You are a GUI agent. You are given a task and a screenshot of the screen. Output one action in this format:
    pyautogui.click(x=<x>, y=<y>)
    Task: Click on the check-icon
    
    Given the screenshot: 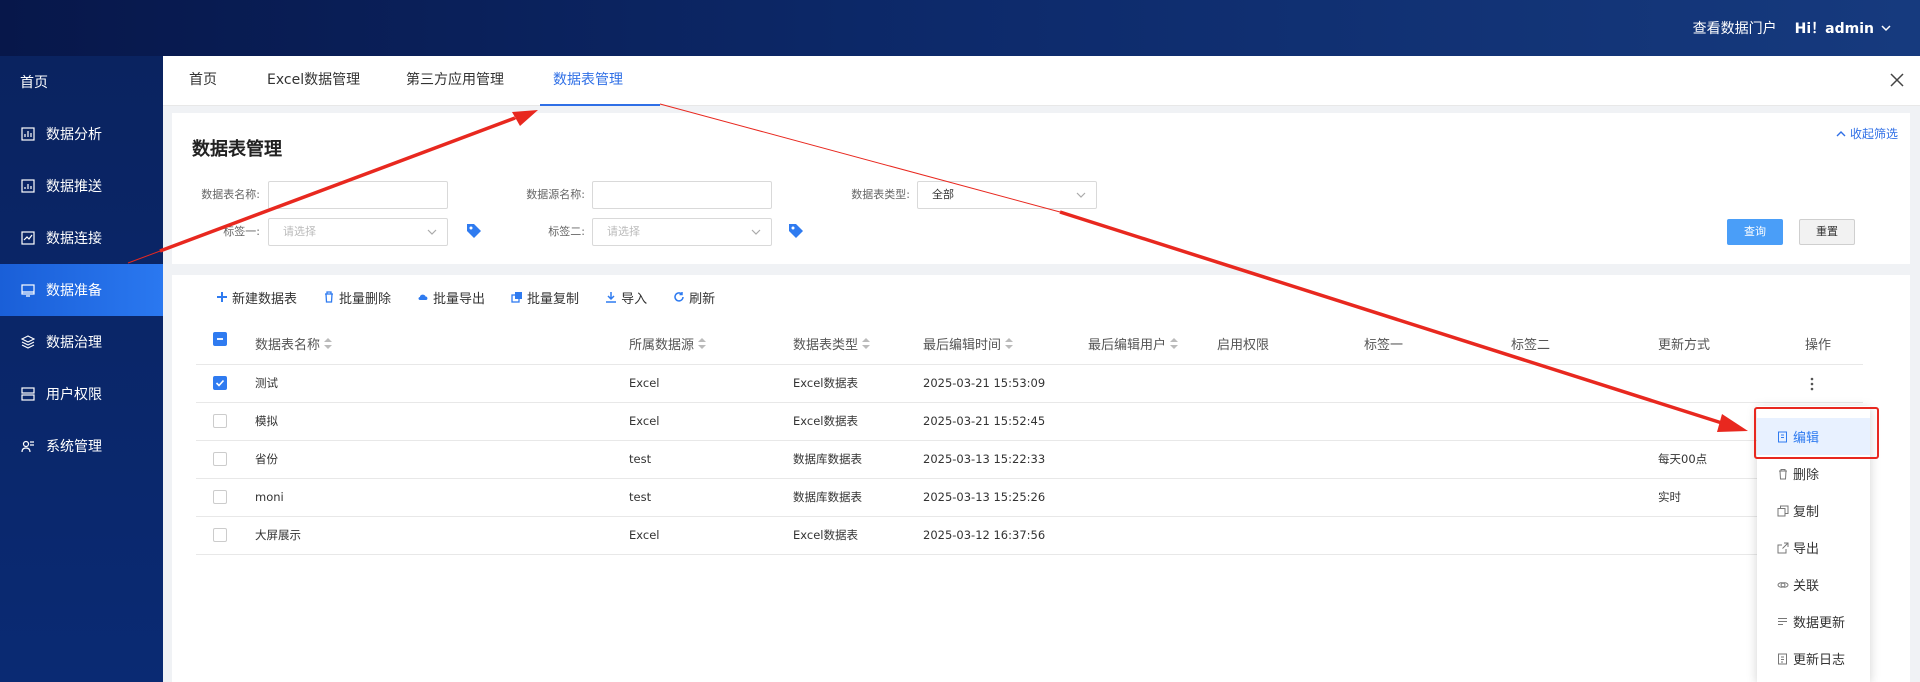 What is the action you would take?
    pyautogui.click(x=220, y=383)
    